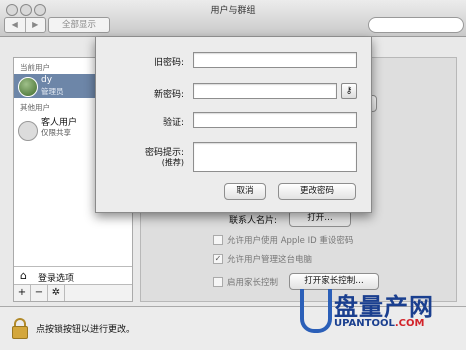 This screenshot has height=350, width=466. I want to click on watermark-url: UPANTOOL.COM, so click(379, 323).